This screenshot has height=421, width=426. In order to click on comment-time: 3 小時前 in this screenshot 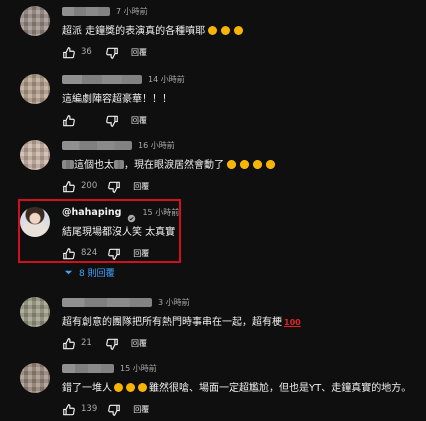, I will do `click(174, 302)`.